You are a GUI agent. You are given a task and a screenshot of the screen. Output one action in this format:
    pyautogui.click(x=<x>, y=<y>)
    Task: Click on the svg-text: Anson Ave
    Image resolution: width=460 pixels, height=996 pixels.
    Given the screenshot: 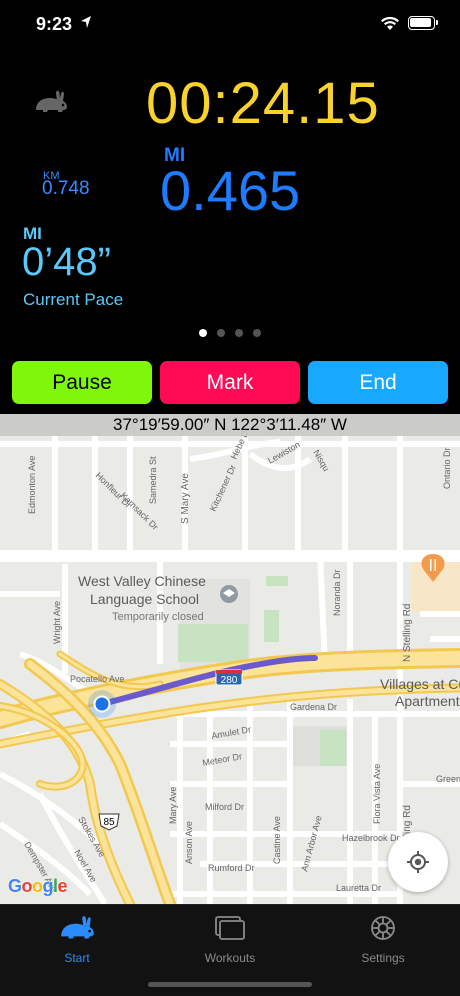 What is the action you would take?
    pyautogui.click(x=189, y=842)
    